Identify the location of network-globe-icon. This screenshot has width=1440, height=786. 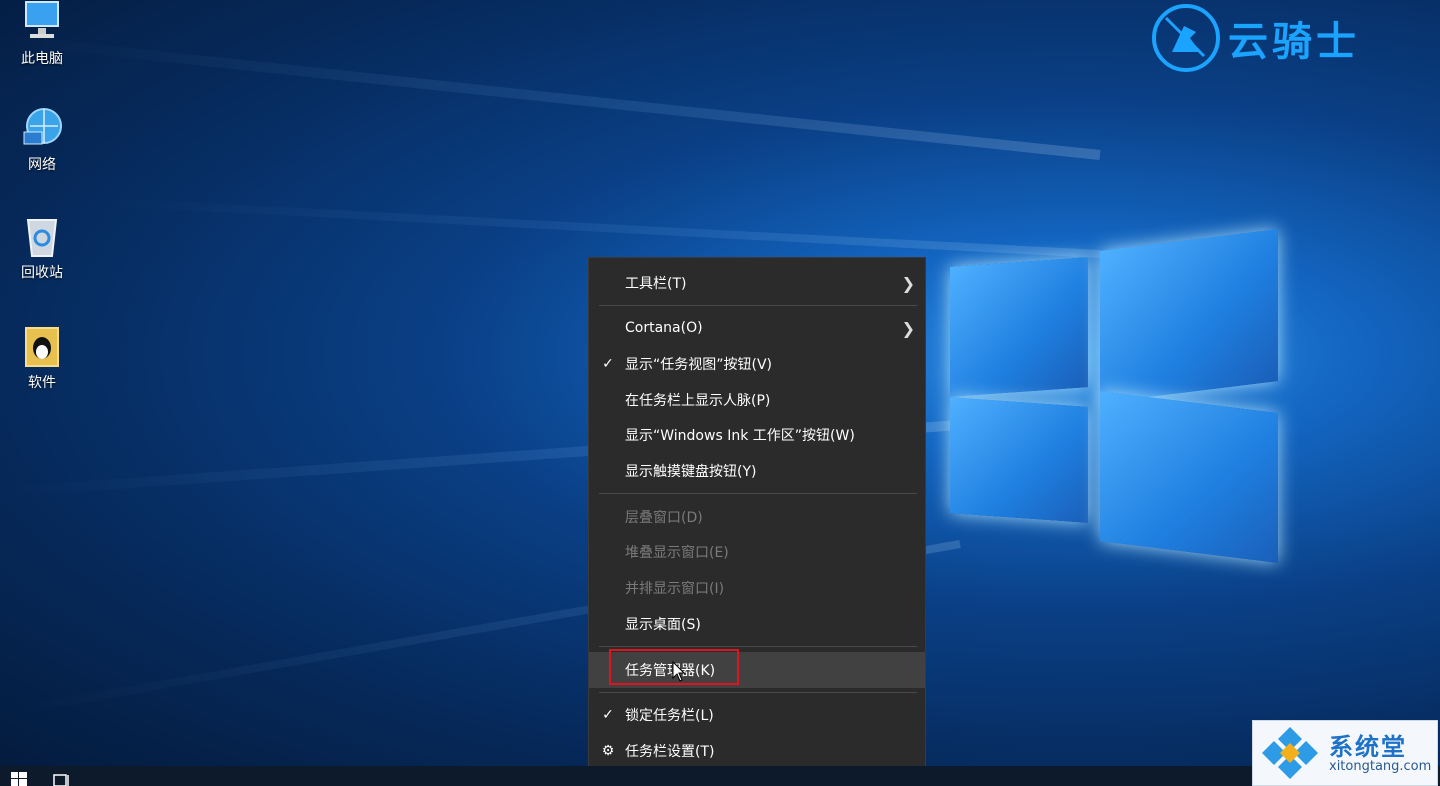
(42, 128).